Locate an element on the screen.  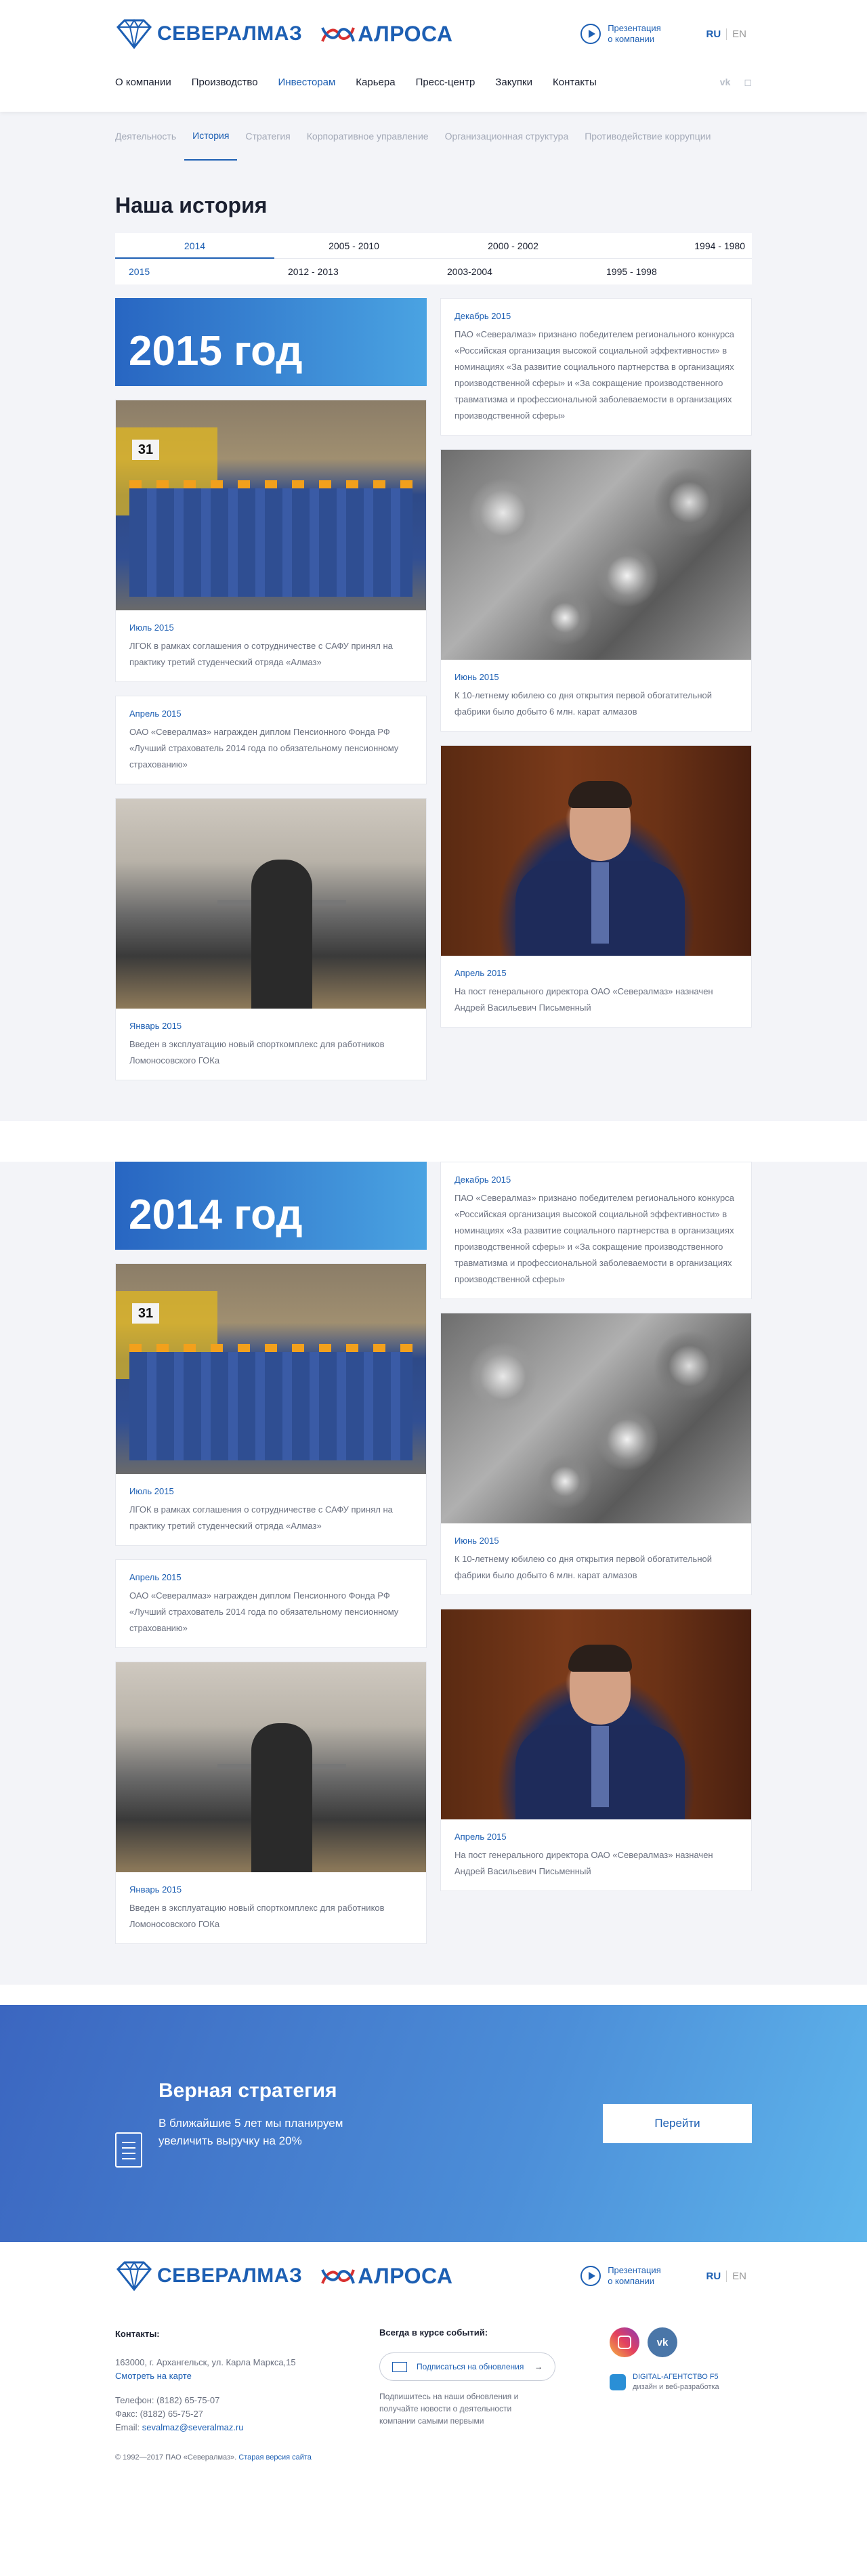
event-date: Декабрь 2015 is located at coordinates (482, 316).